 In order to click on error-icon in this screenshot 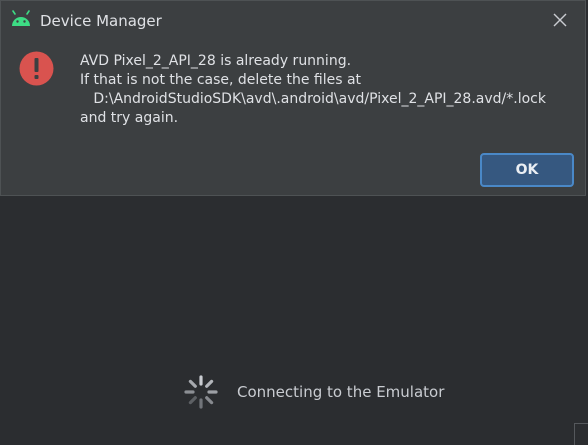, I will do `click(36, 68)`.